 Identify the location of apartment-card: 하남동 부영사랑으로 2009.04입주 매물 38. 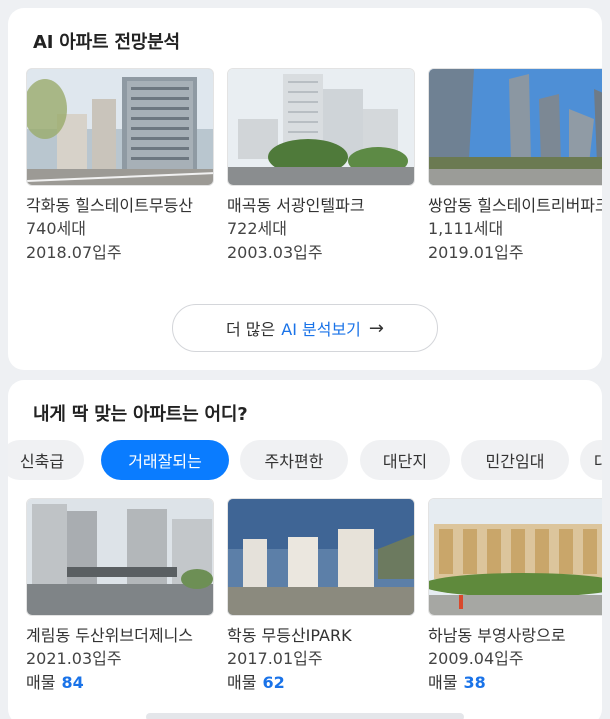
(515, 596).